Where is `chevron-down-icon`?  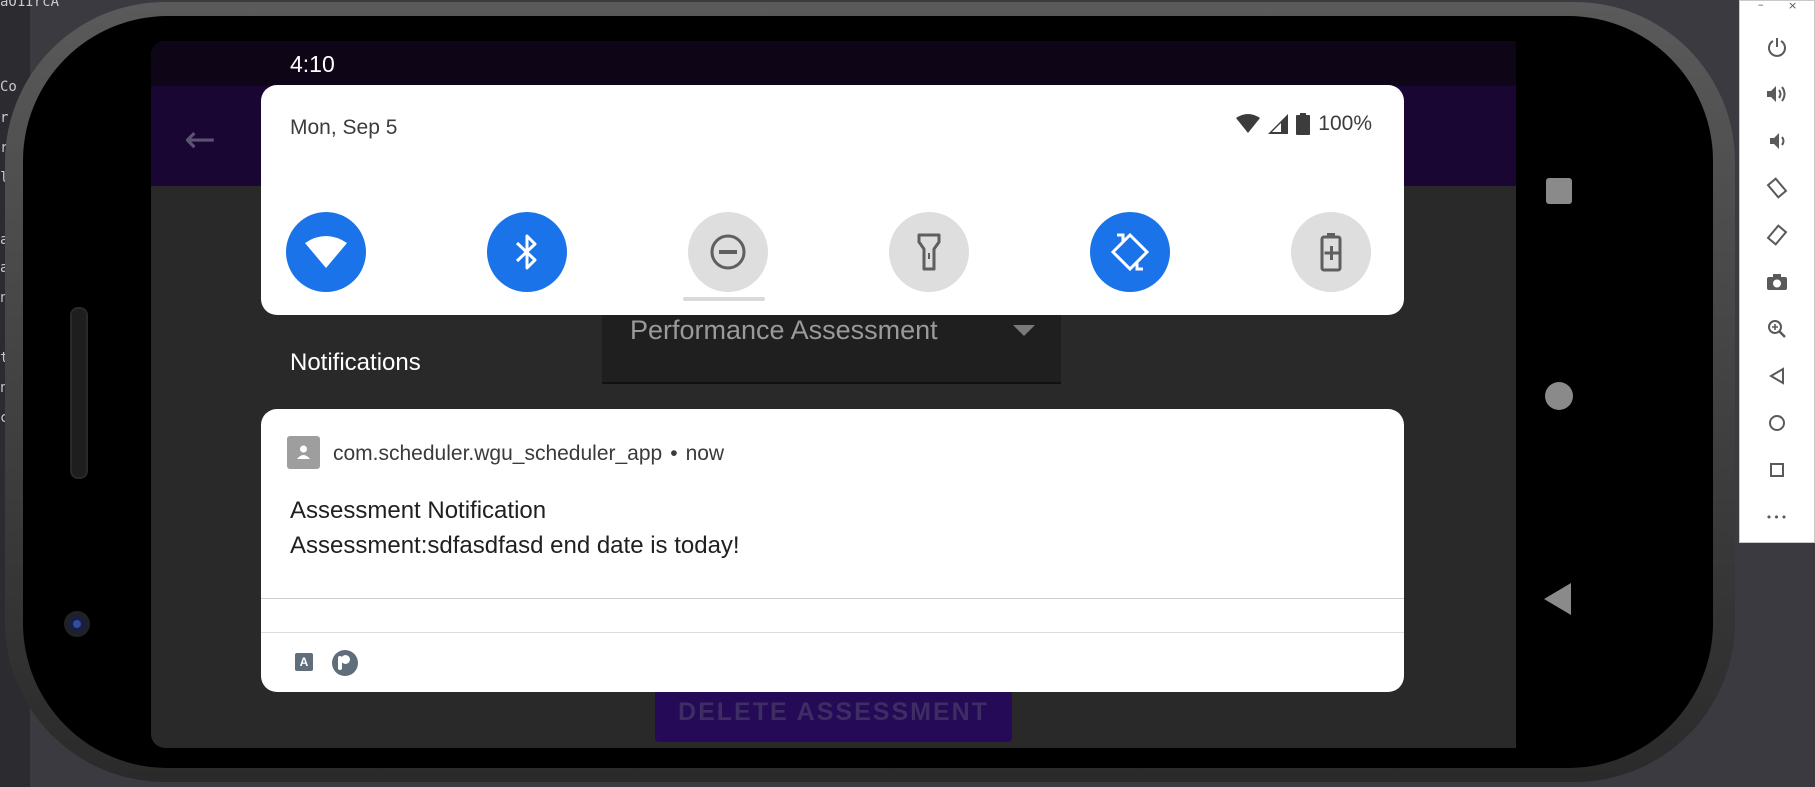
chevron-down-icon is located at coordinates (1024, 330).